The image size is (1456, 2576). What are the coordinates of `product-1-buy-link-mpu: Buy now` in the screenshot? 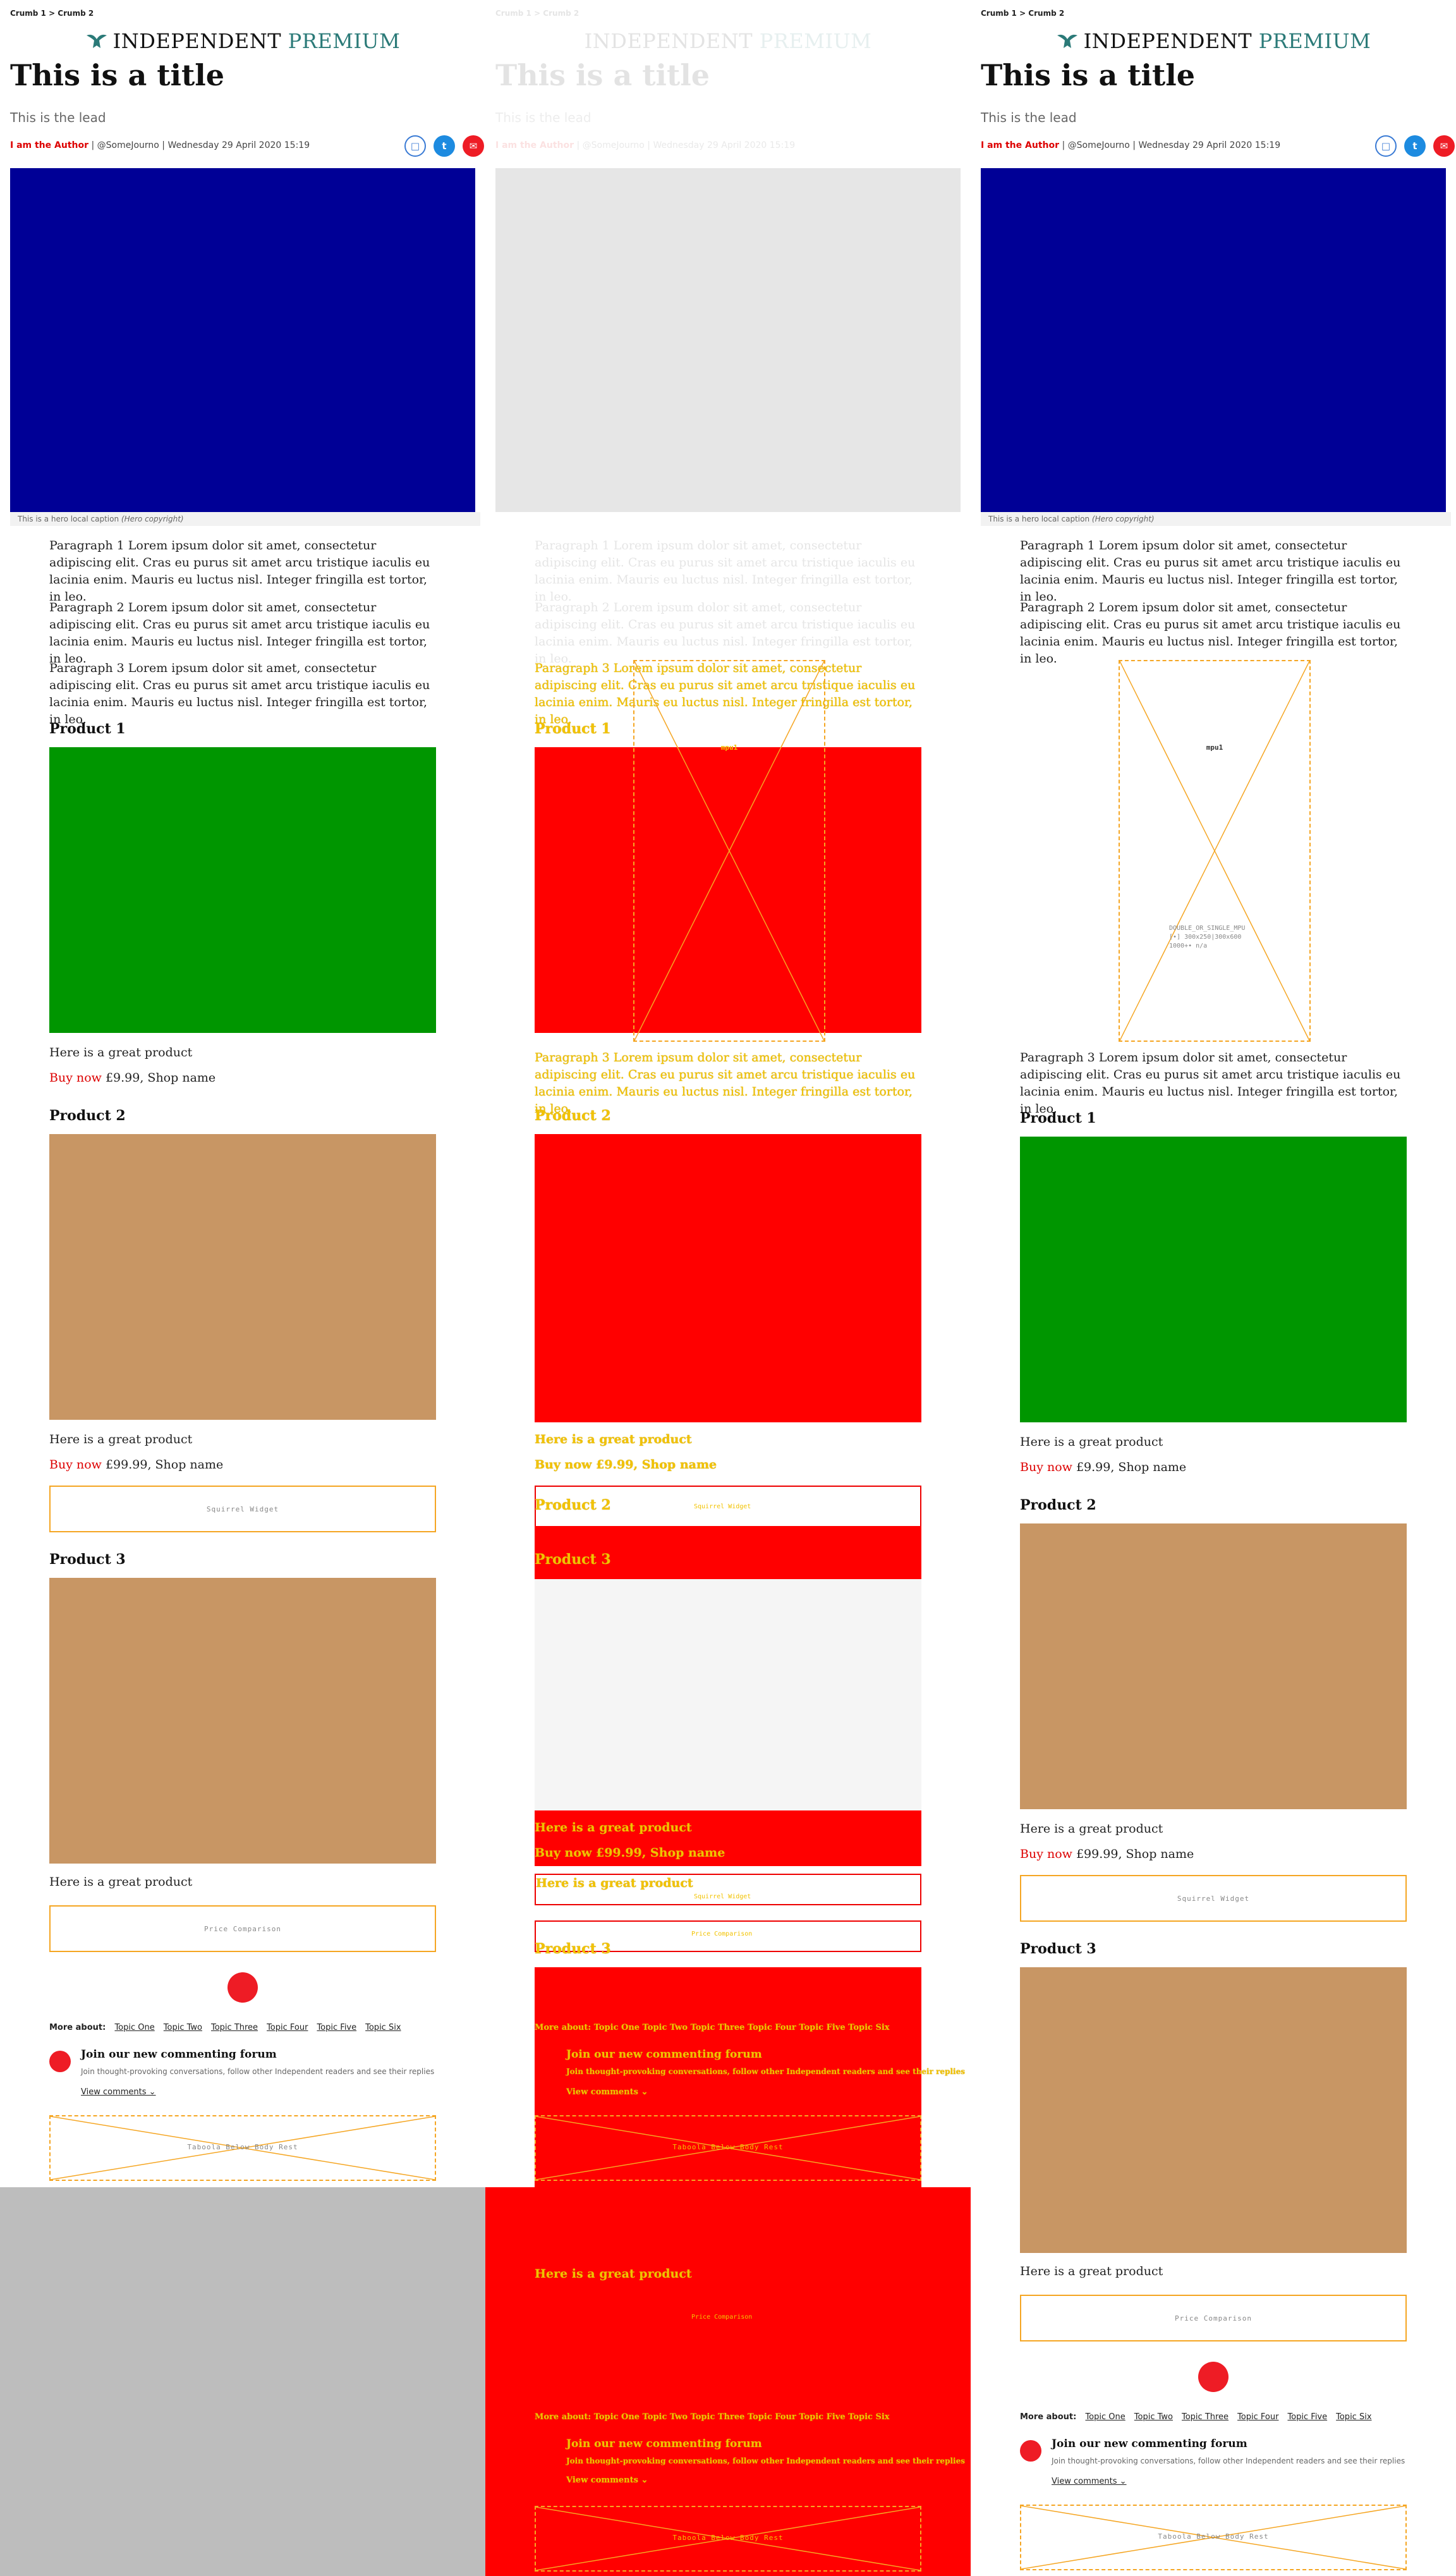 It's located at (1046, 1467).